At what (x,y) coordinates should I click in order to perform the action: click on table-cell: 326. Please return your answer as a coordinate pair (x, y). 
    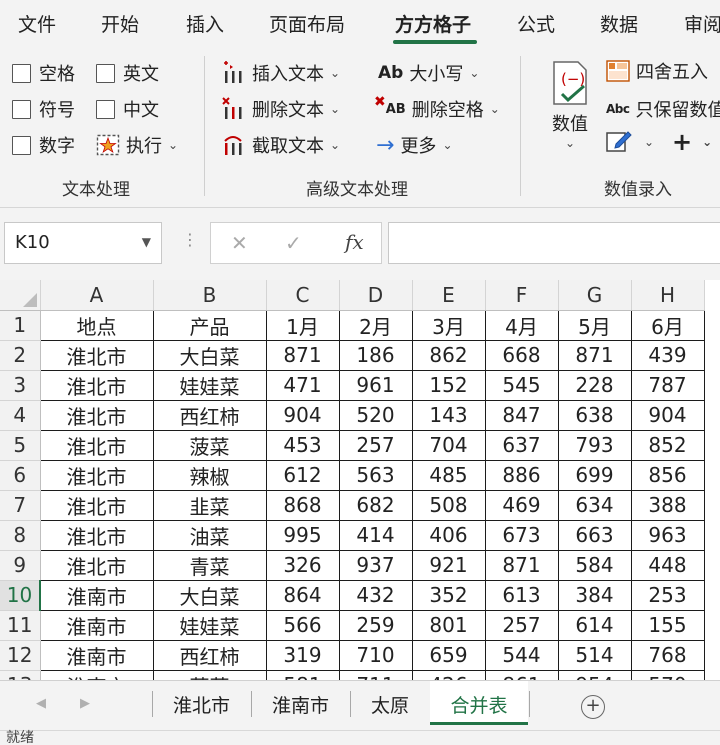
    Looking at the image, I should click on (302, 565).